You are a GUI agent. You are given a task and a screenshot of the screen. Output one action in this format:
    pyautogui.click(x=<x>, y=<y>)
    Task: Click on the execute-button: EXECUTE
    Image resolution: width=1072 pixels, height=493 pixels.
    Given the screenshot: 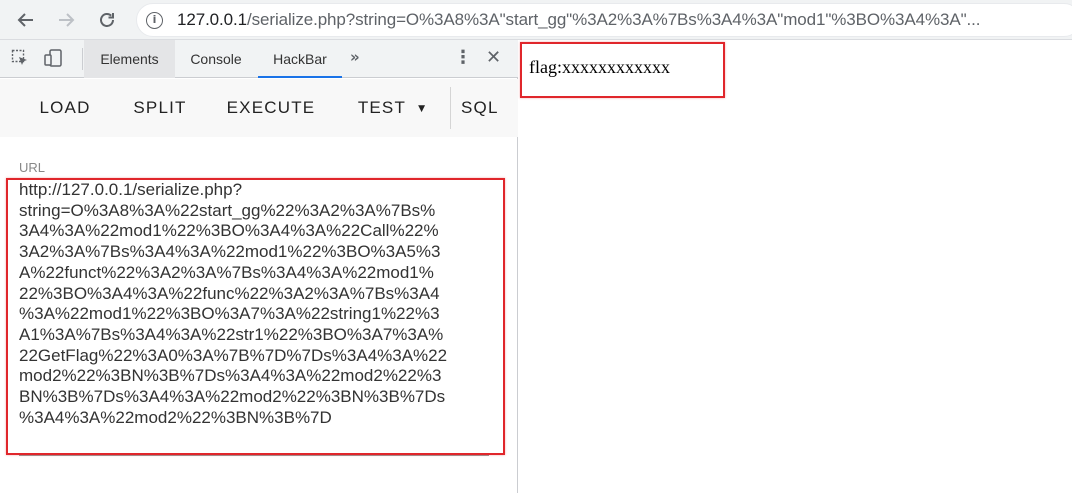 What is the action you would take?
    pyautogui.click(x=271, y=108)
    